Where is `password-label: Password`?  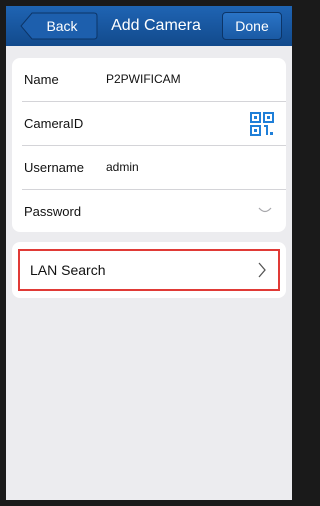 password-label: Password is located at coordinates (53, 211).